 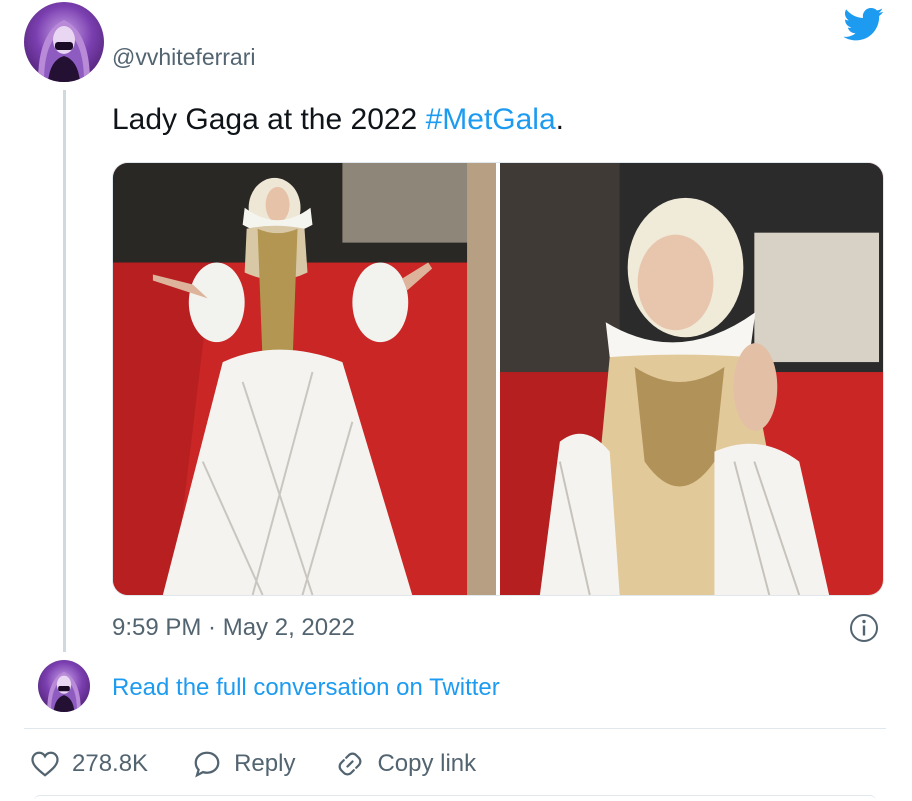 I want to click on speech-bubble-icon, so click(x=207, y=764).